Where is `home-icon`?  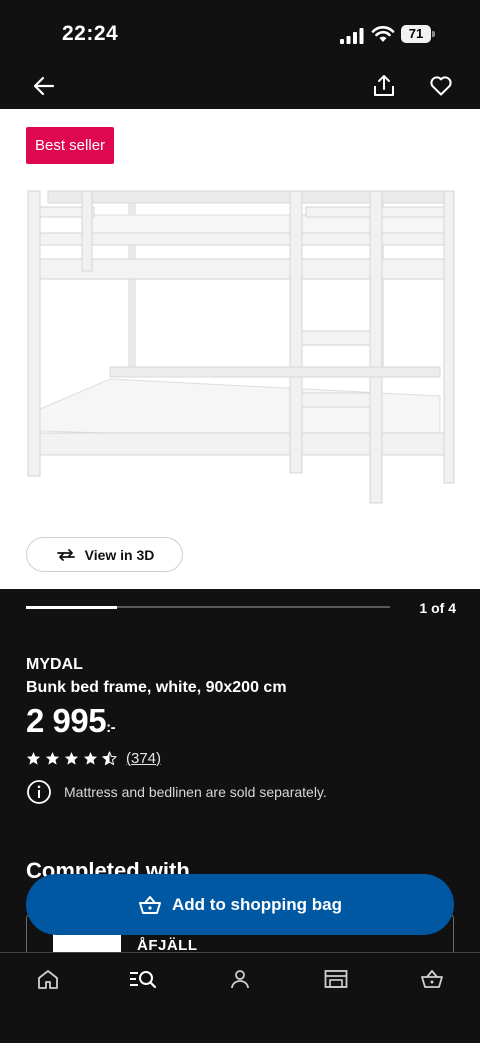
home-icon is located at coordinates (48, 979).